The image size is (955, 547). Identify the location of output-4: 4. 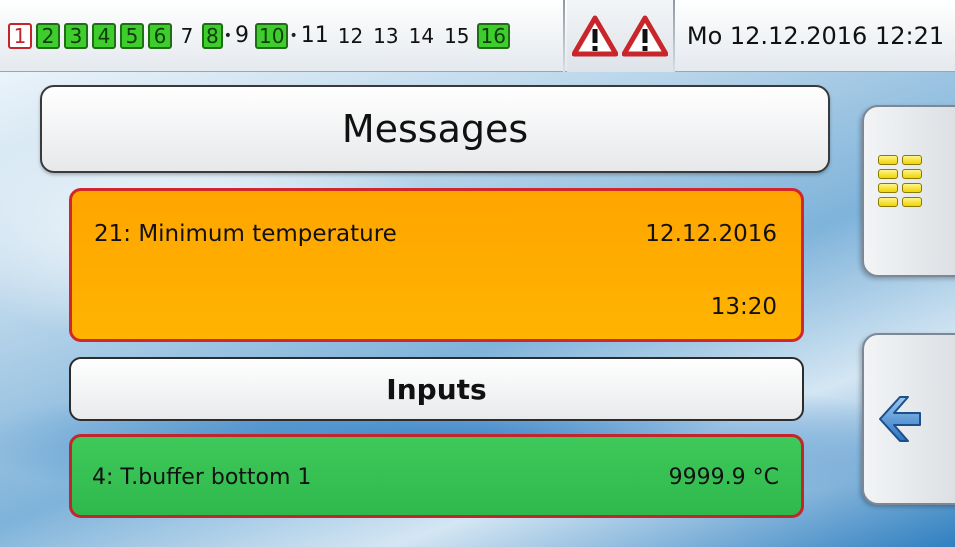
(104, 36).